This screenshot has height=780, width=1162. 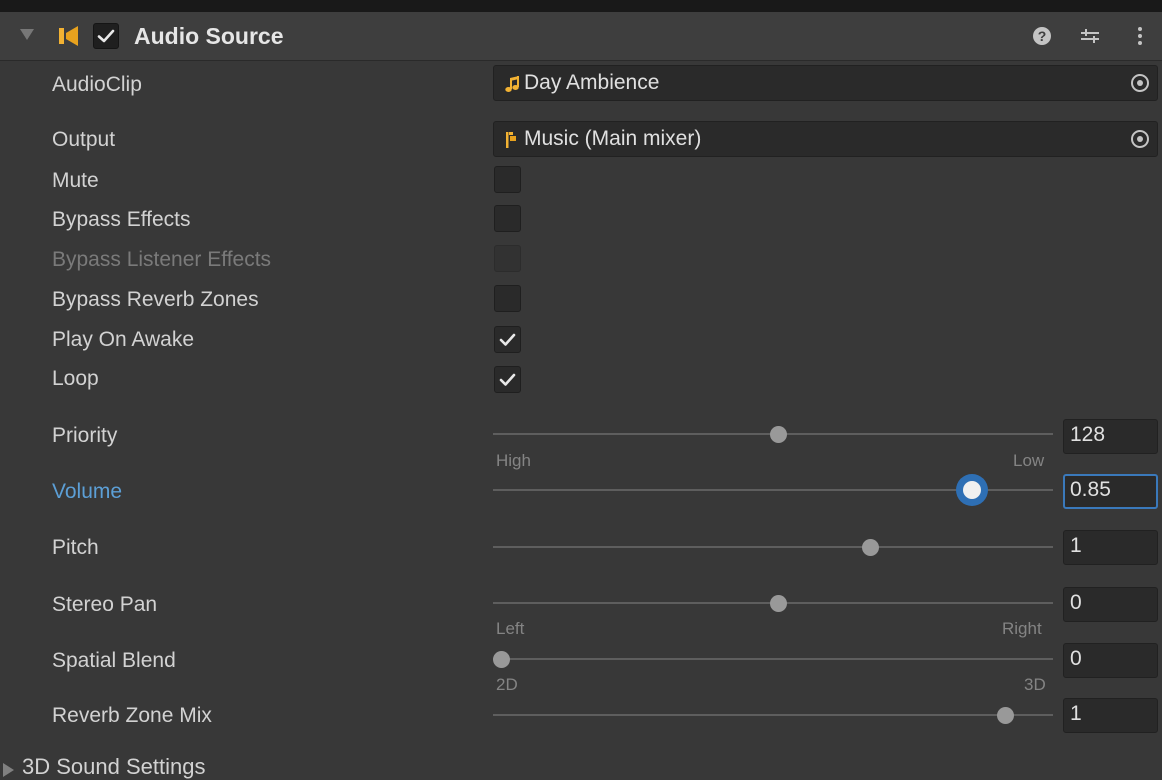 I want to click on stereo-pan-label: Stereo Pan, so click(x=105, y=604).